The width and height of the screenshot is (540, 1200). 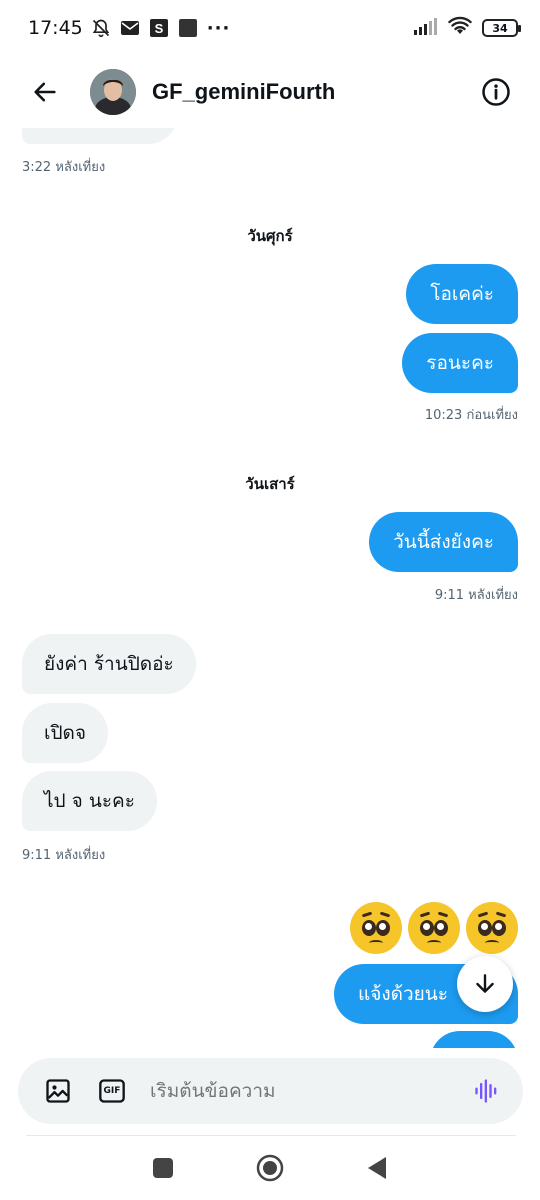 I want to click on back-nav-button, so click(x=377, y=1168).